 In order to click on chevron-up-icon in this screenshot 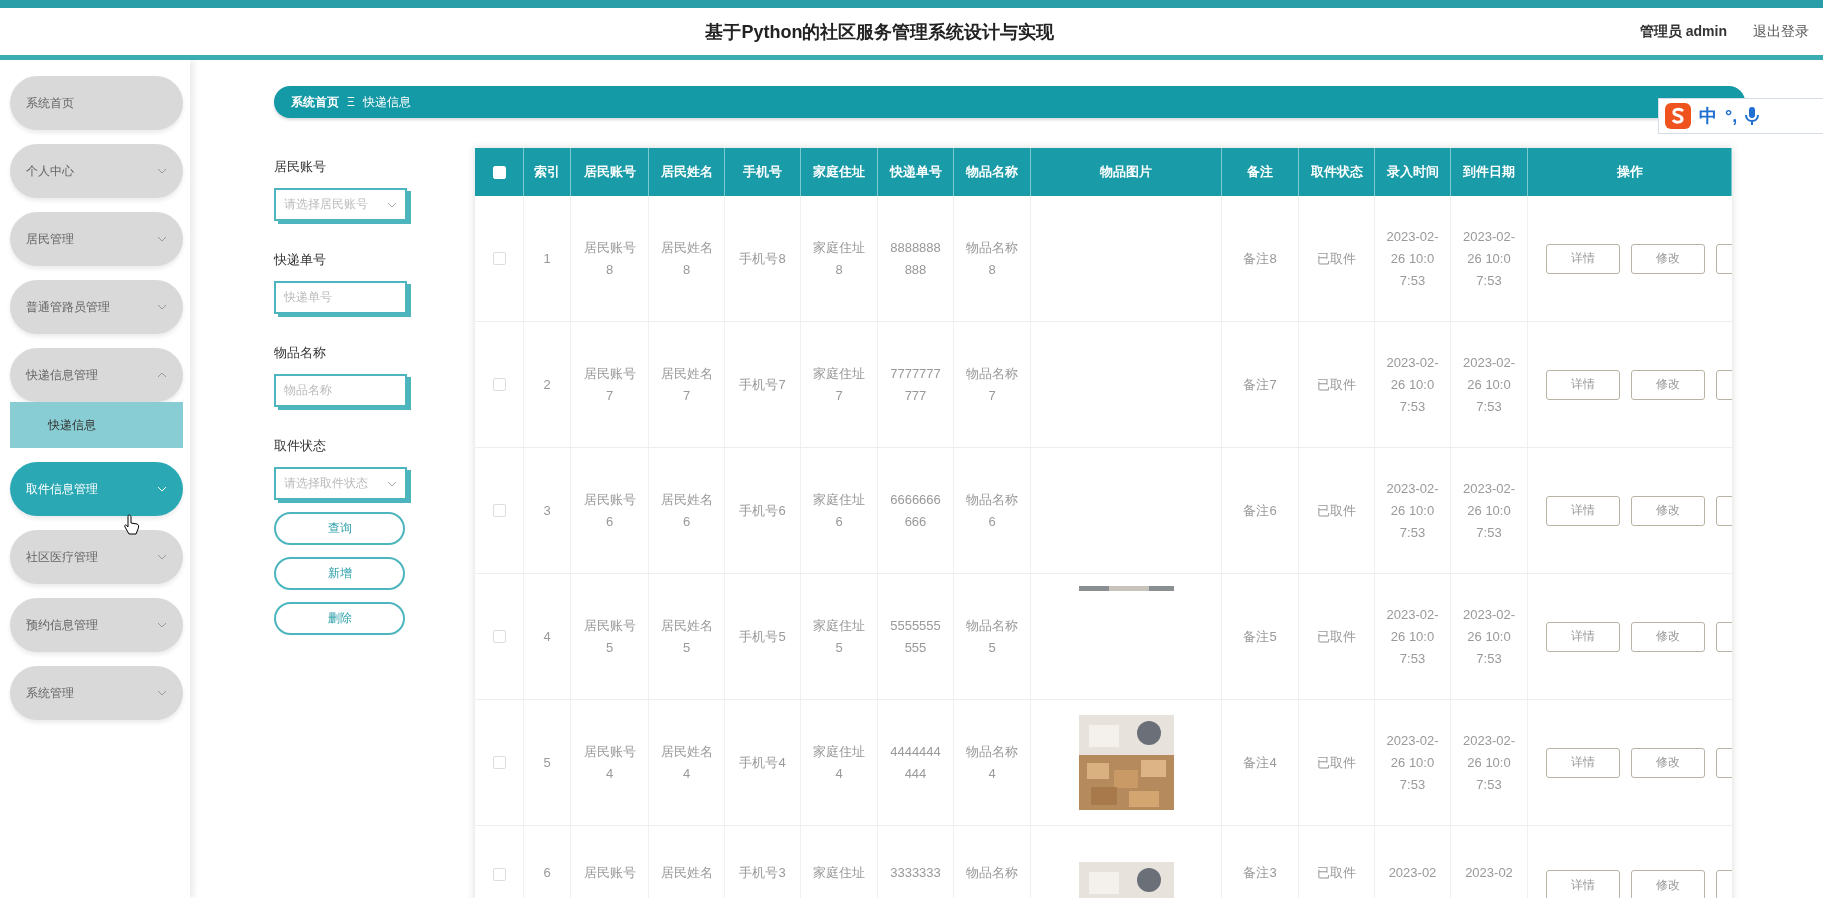, I will do `click(162, 375)`.